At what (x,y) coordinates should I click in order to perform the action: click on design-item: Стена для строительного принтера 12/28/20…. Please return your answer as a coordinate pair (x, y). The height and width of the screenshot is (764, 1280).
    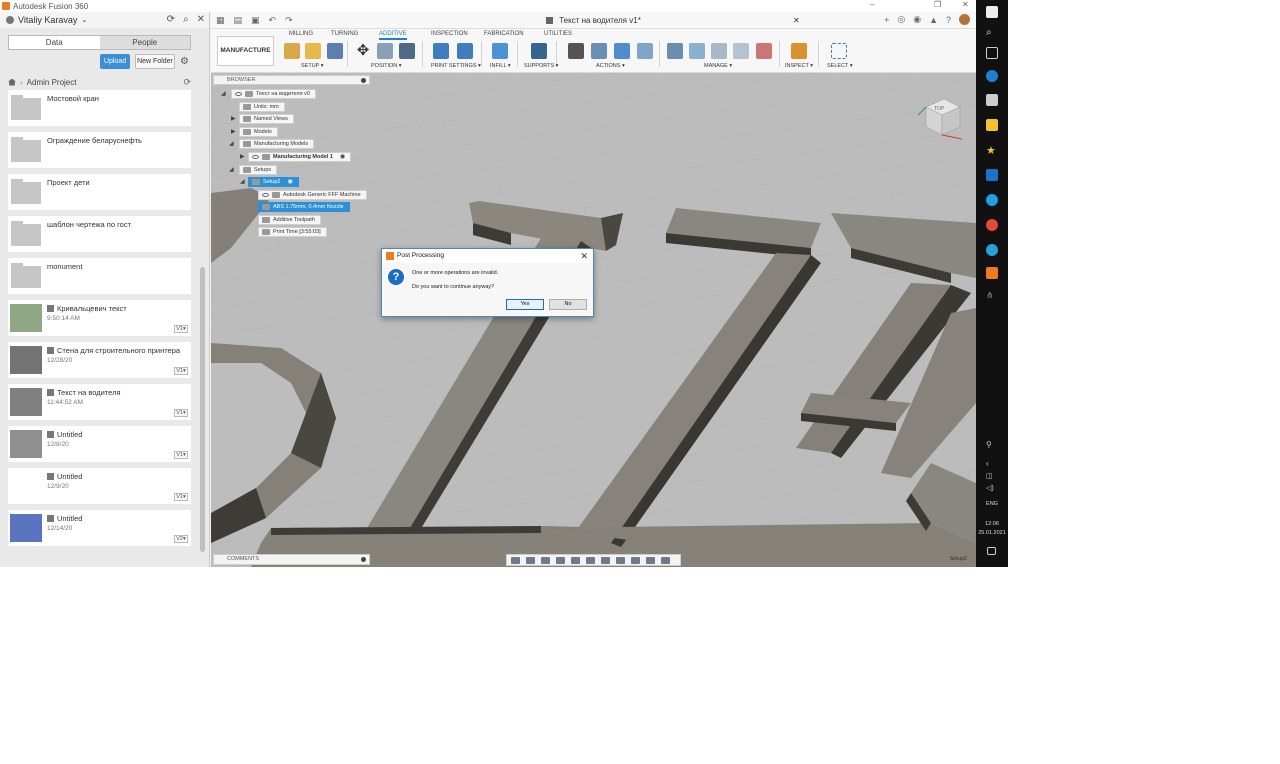
    Looking at the image, I should click on (99, 360).